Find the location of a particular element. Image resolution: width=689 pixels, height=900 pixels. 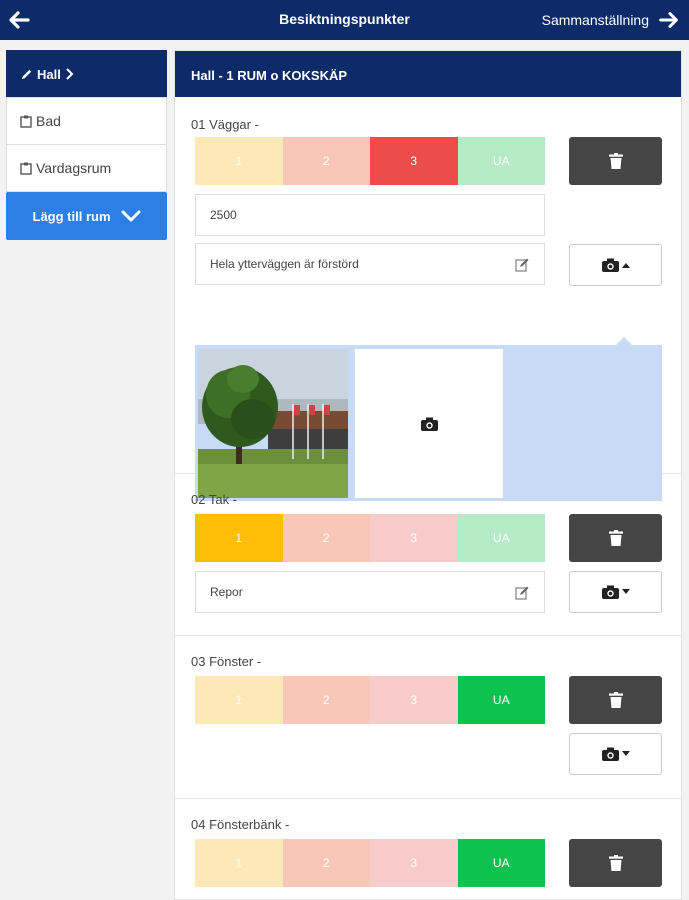

comment-text: Hela ytterväggen är förstörd is located at coordinates (284, 264).